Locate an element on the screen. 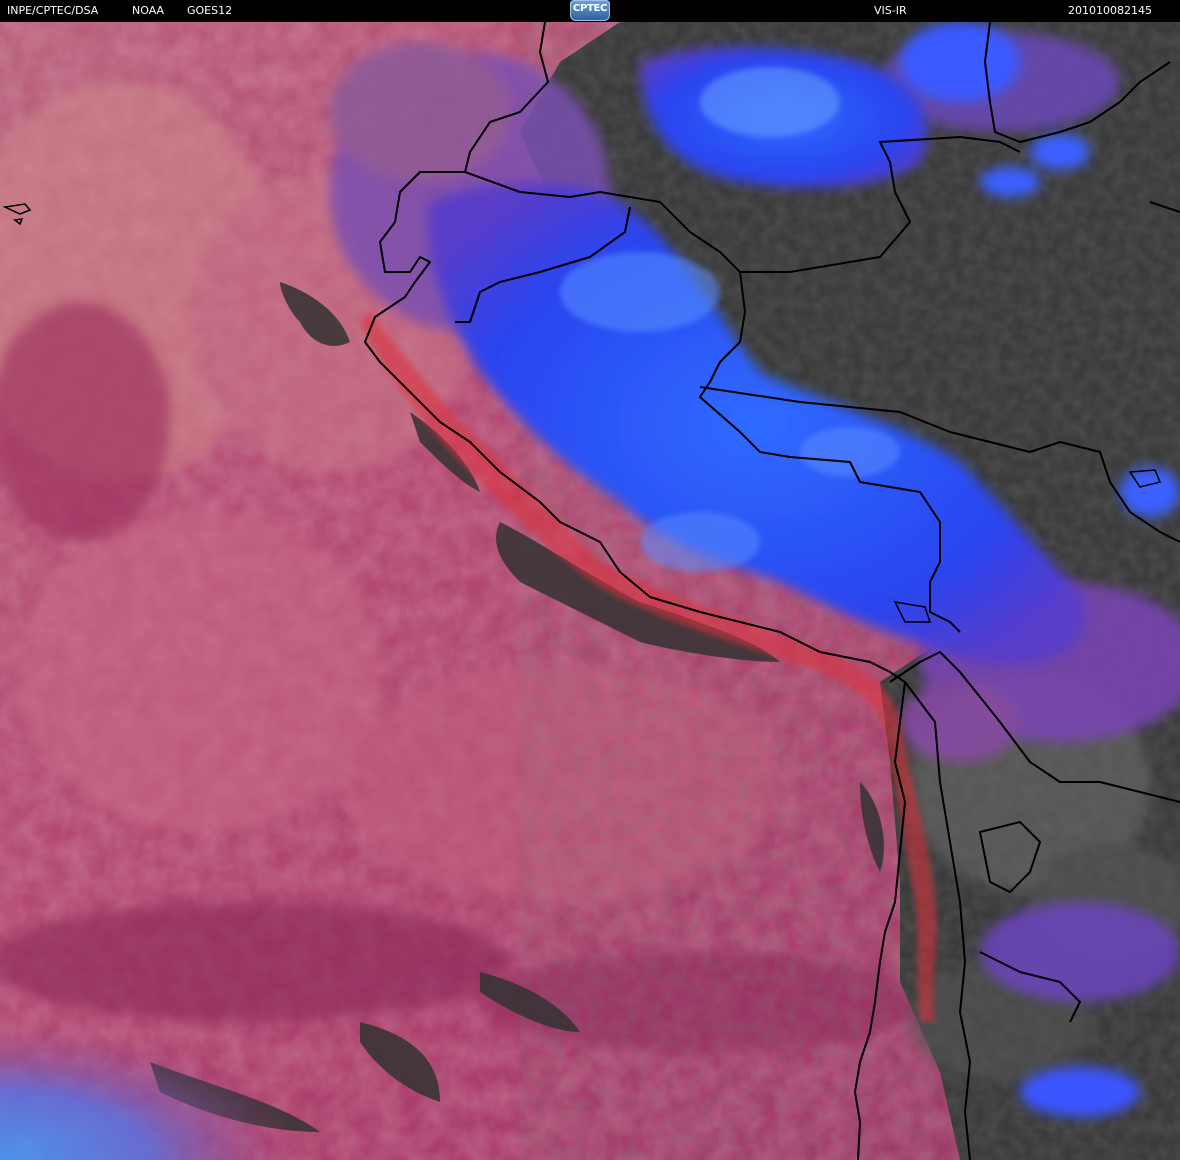  cptec-logo-text: CPTEC is located at coordinates (590, 8).